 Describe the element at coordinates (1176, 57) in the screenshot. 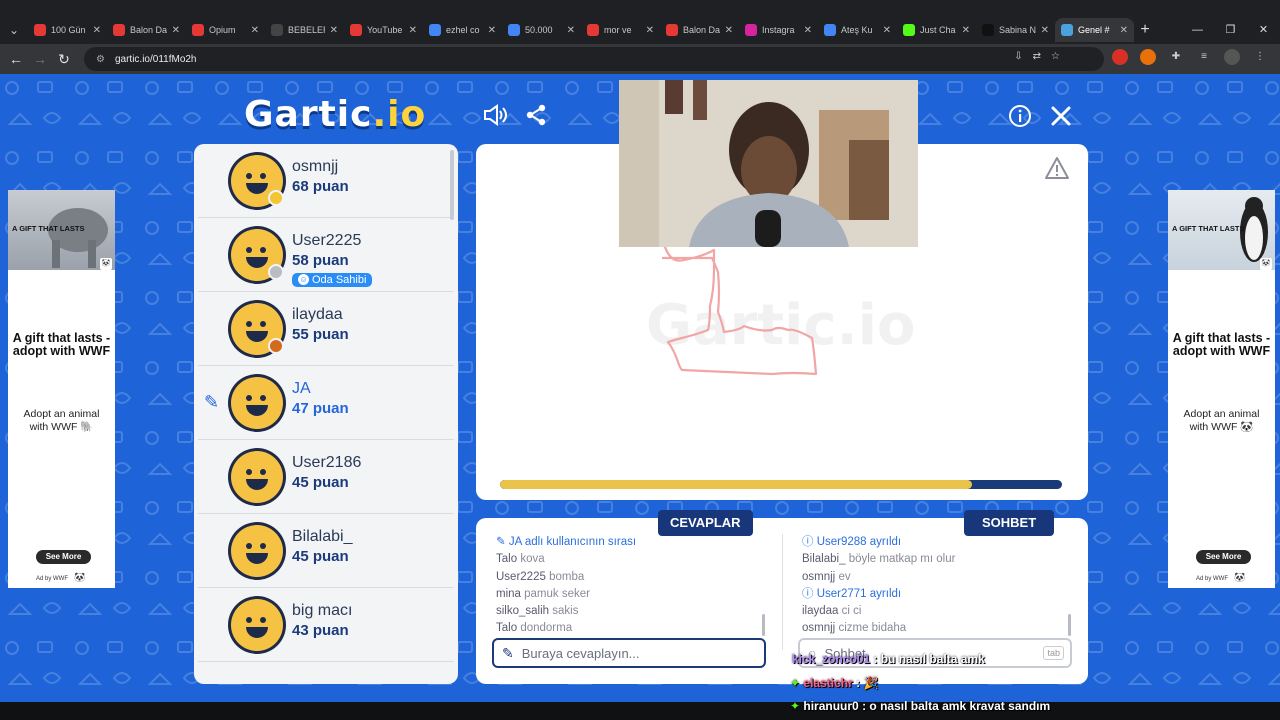

I see `extensions-puzzle-icon: ✚` at that location.